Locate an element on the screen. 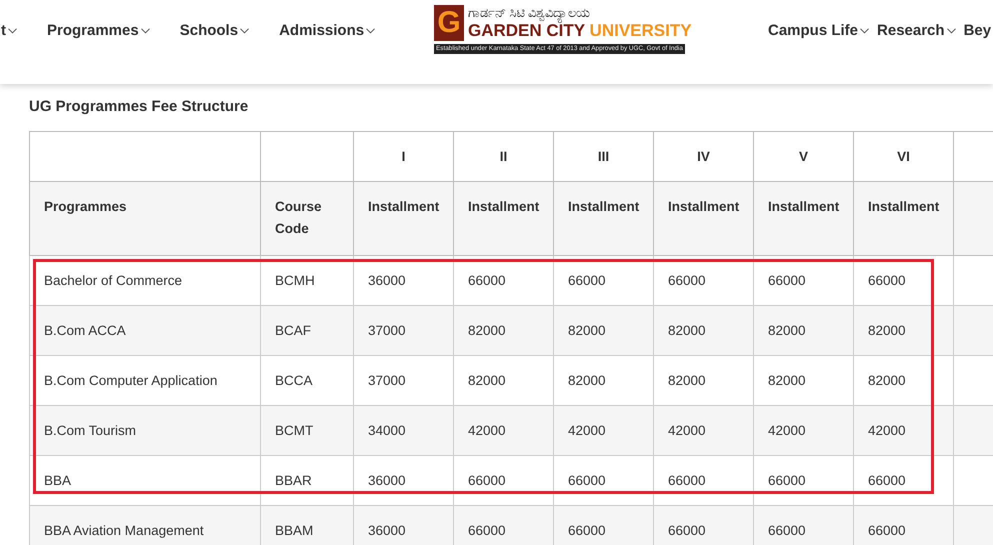  header-cell: II is located at coordinates (504, 157).